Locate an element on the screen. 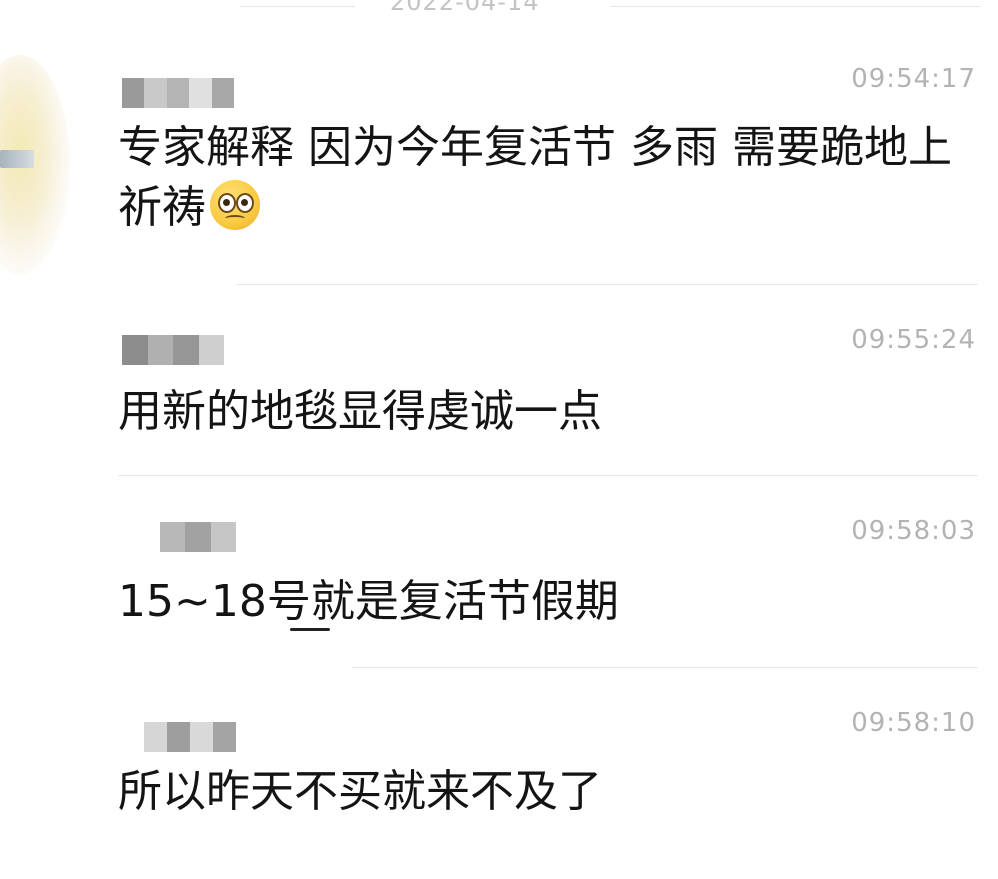 The width and height of the screenshot is (998, 879). date-divider: 2022-04-14 is located at coordinates (499, 11).